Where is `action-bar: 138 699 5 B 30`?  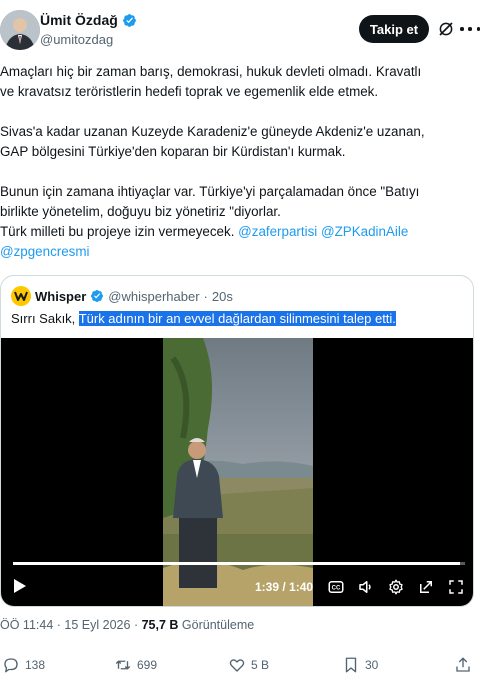
action-bar: 138 699 5 B 30 is located at coordinates (243, 668).